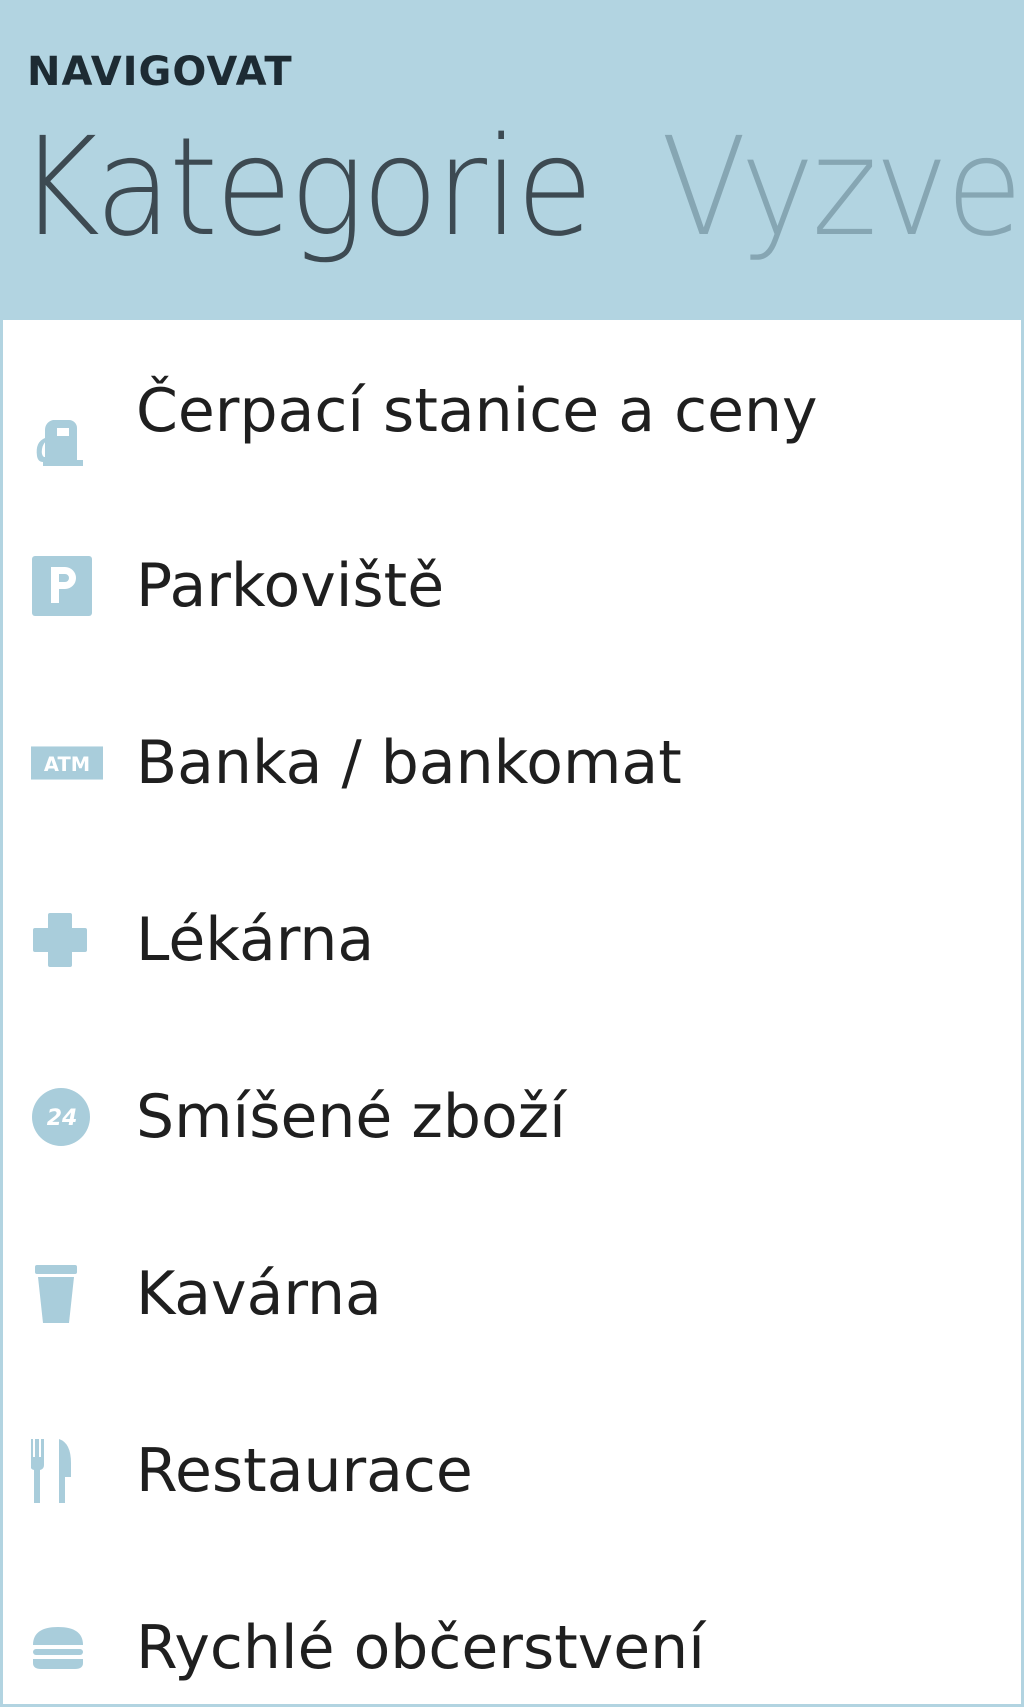  What do you see at coordinates (477, 410) in the screenshot?
I see `category-label: Čerpací stanice a ceny` at bounding box center [477, 410].